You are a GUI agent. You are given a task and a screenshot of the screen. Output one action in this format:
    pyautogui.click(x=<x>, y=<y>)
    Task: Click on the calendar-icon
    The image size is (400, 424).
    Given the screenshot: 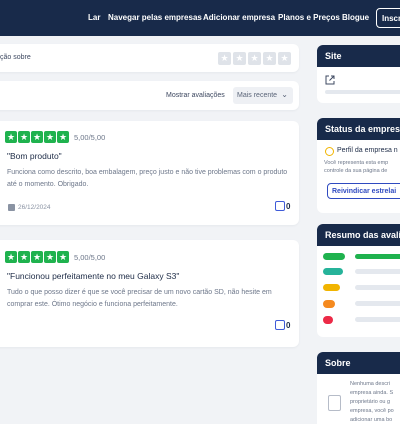 What is the action you would take?
    pyautogui.click(x=11, y=207)
    